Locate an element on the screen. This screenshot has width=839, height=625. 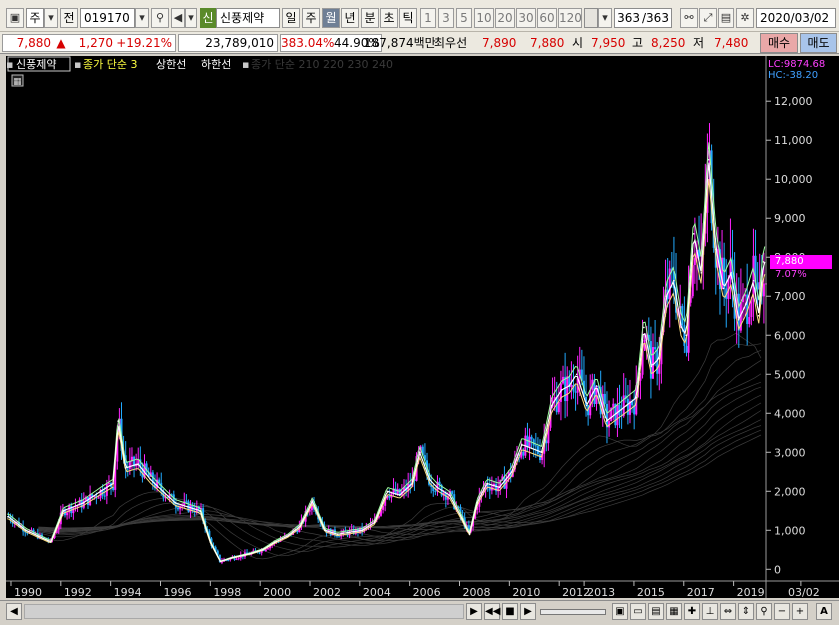
y-tick-label: 7,000 is located at coordinates (790, 296).